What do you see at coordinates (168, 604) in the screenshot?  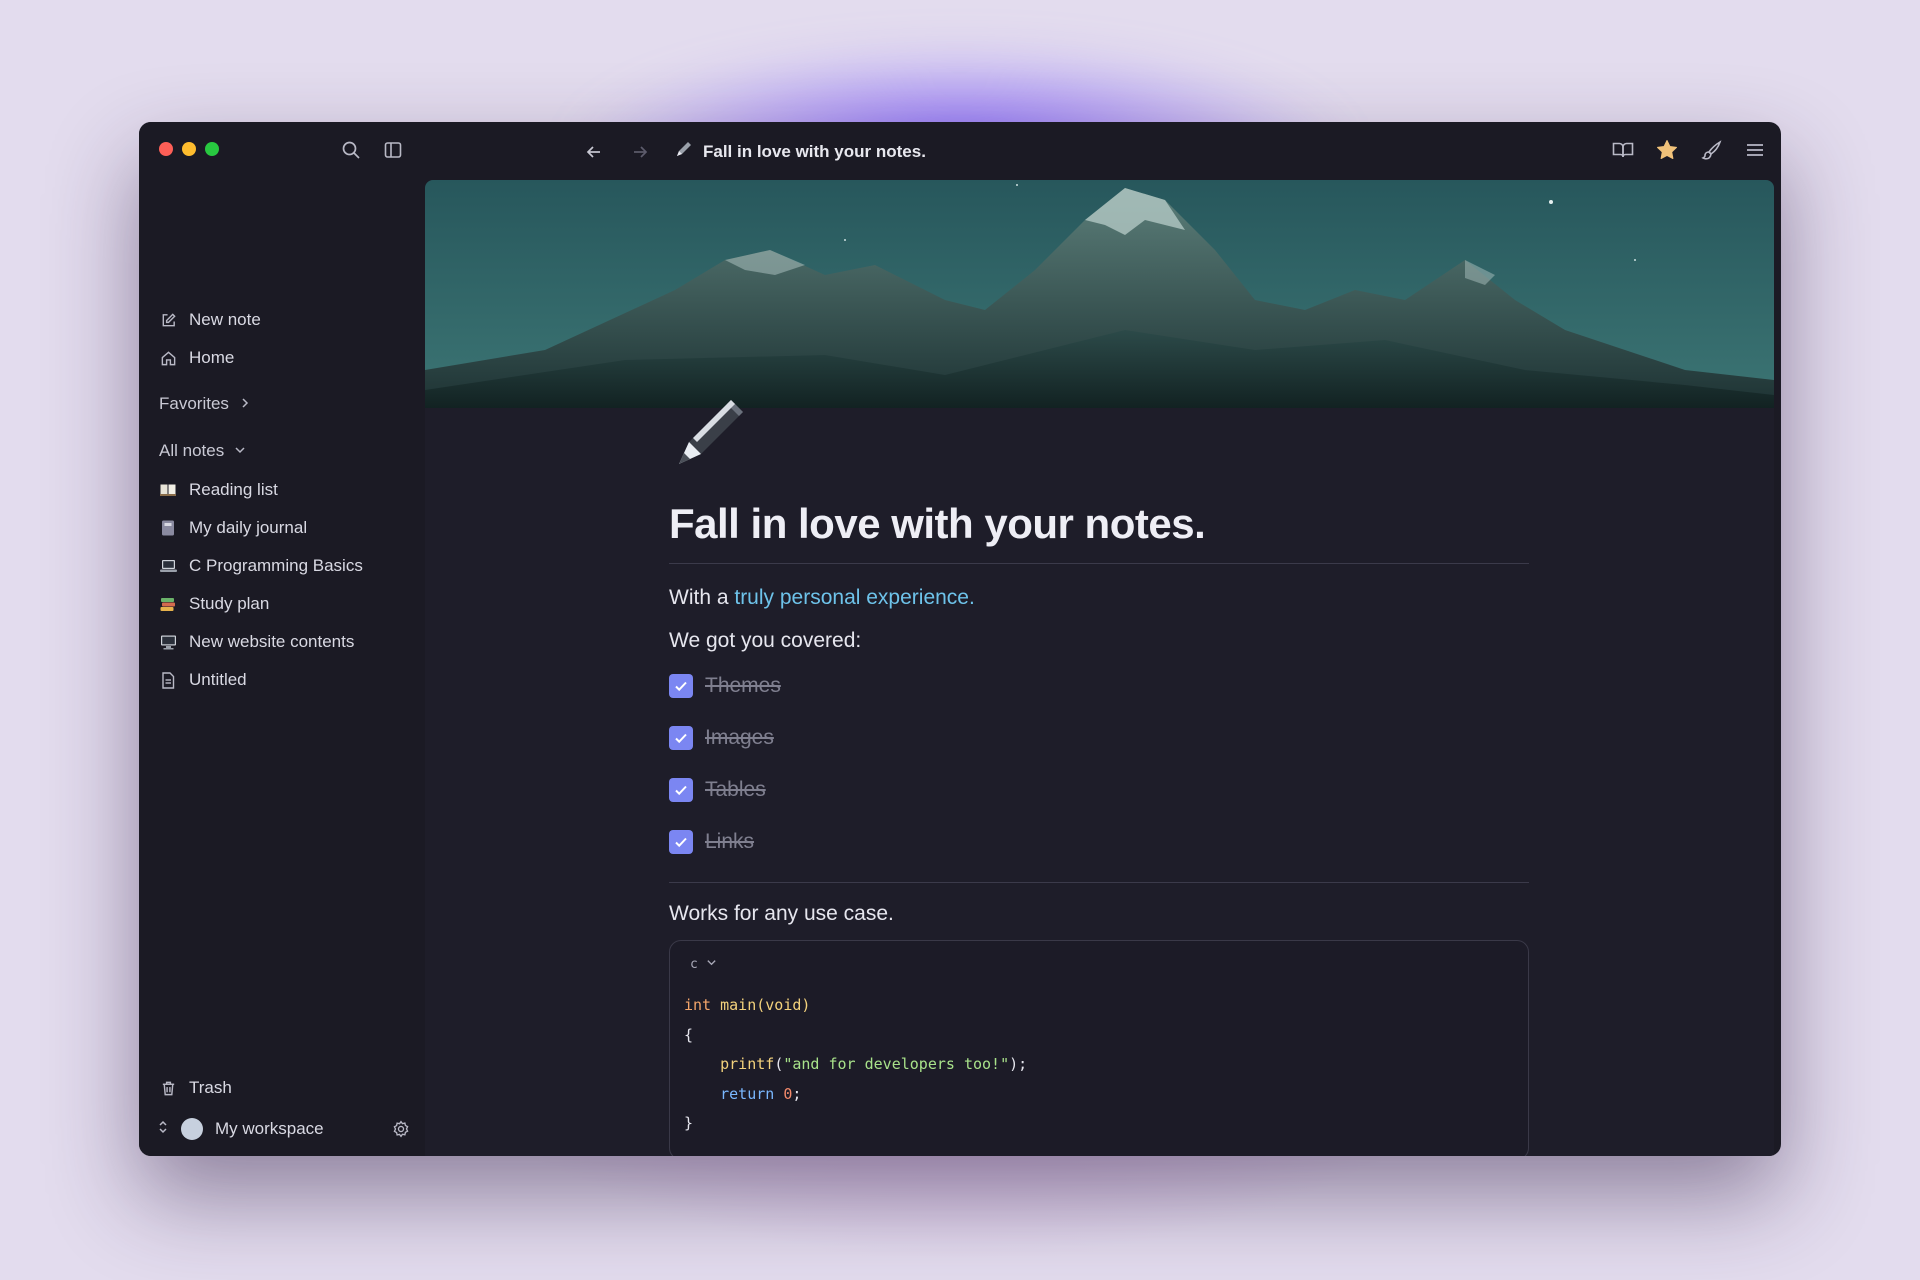 I see `books-icon` at bounding box center [168, 604].